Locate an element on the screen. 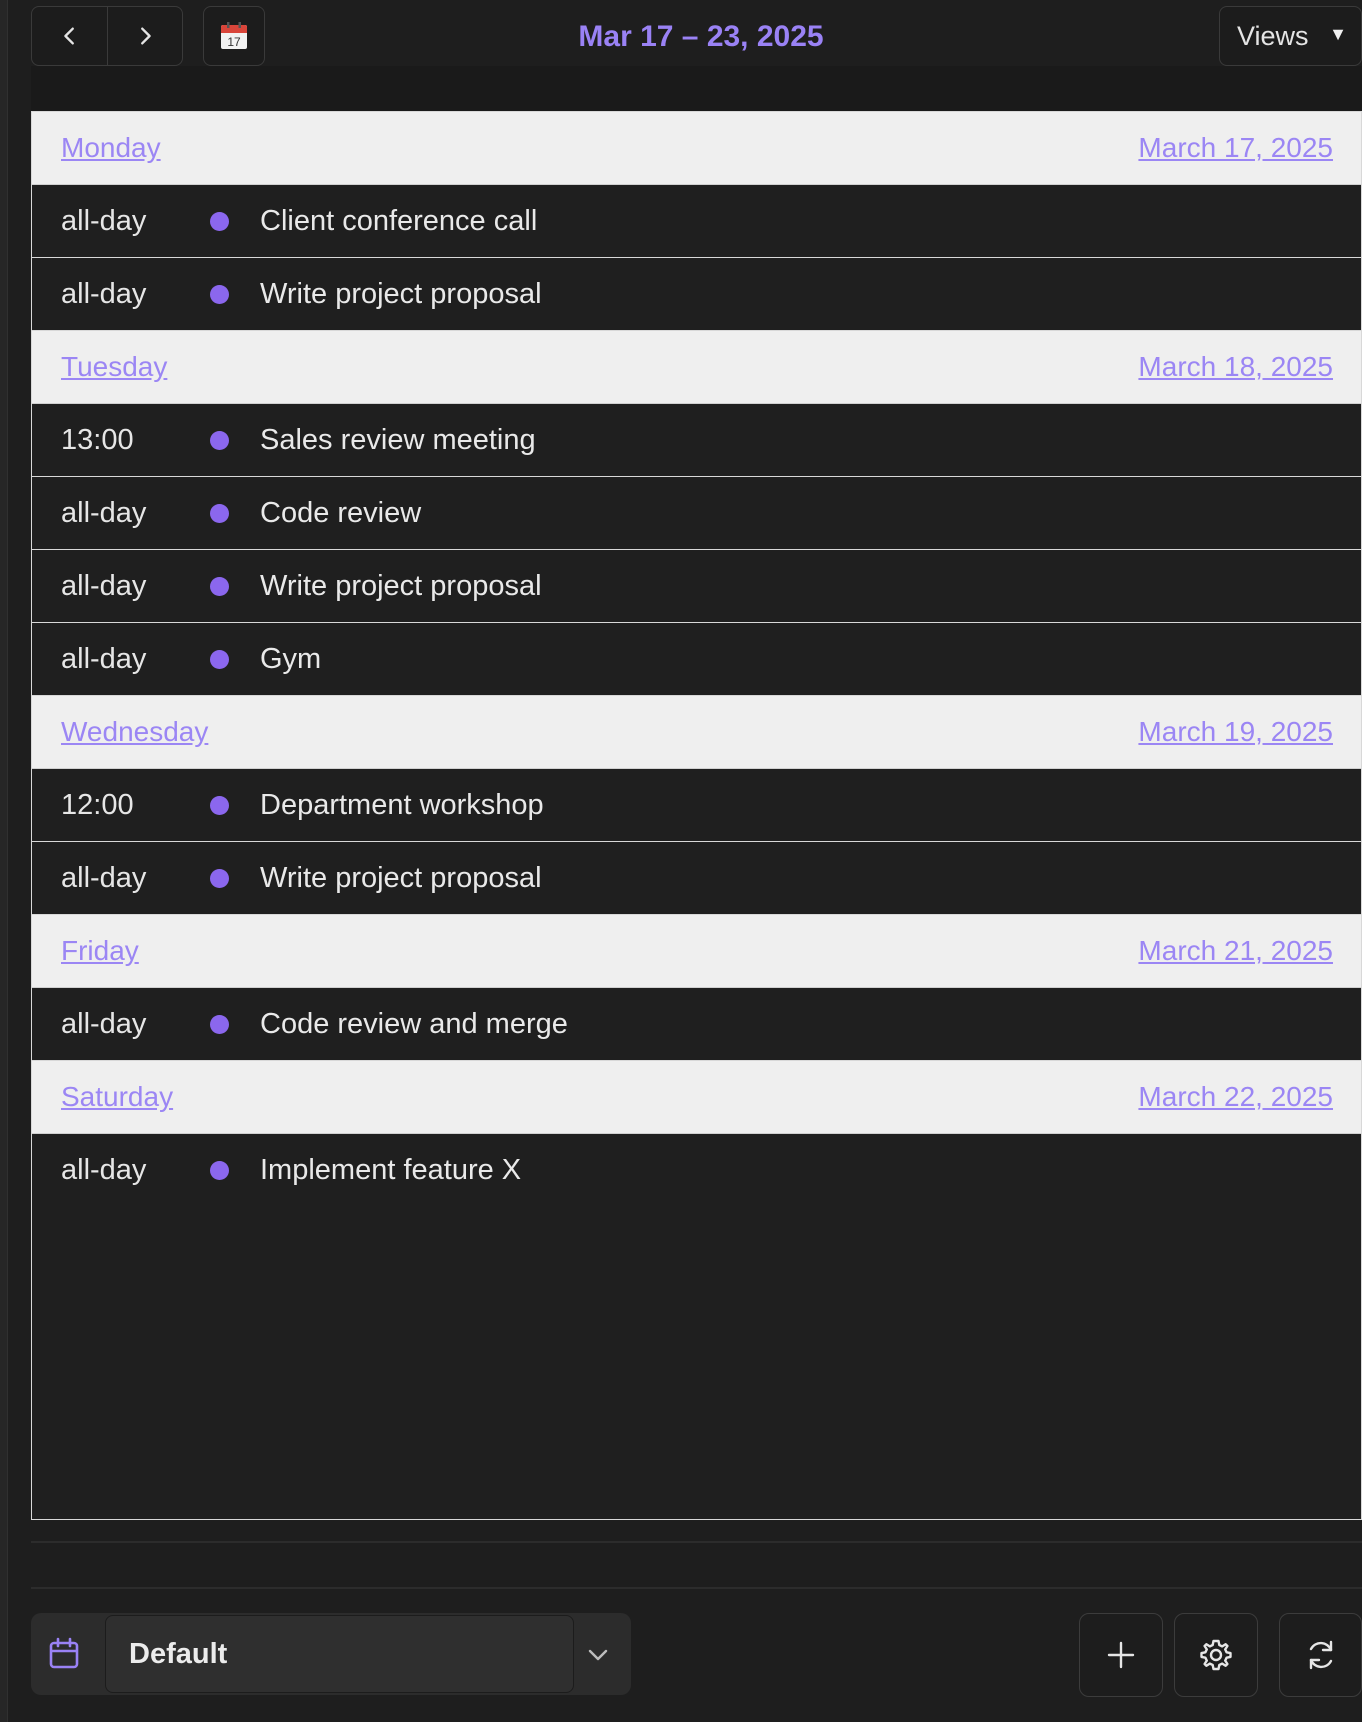 The width and height of the screenshot is (1362, 1722). refresh-icon is located at coordinates (1320, 1655).